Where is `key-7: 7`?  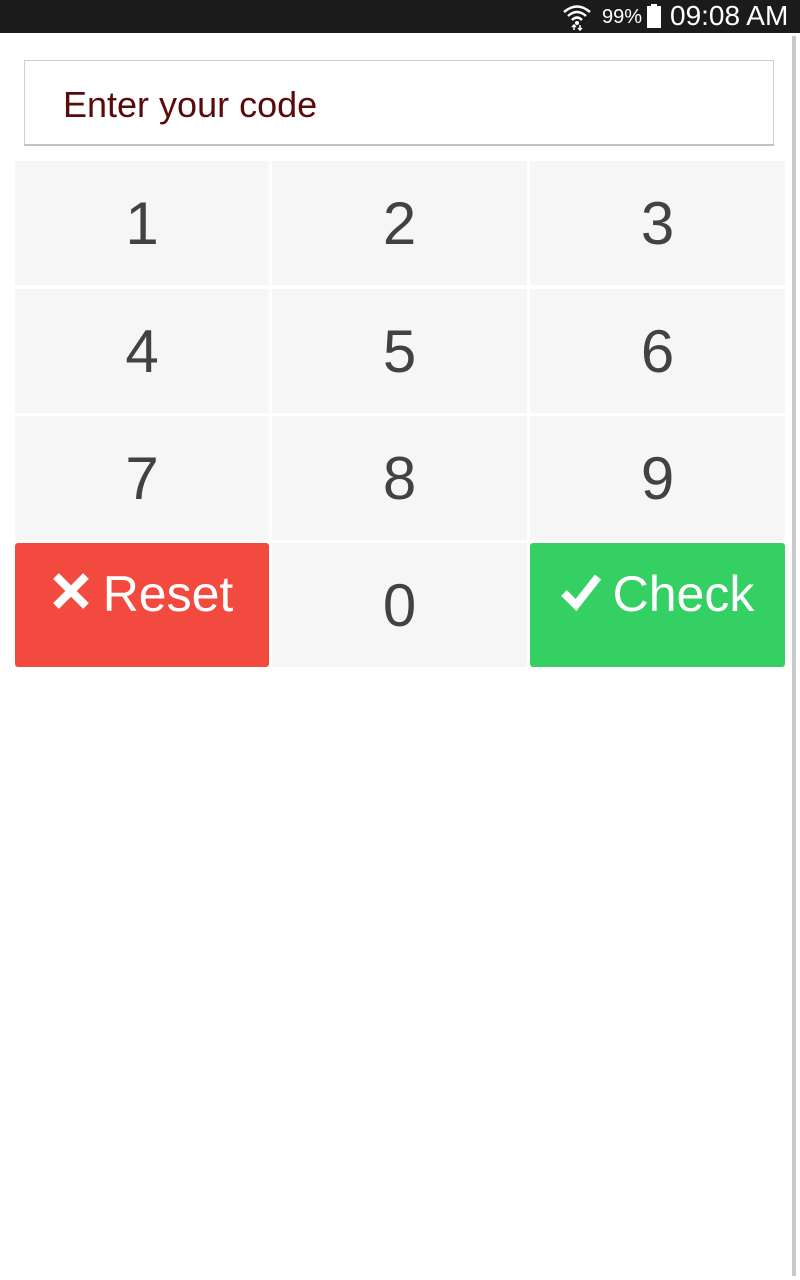 key-7: 7 is located at coordinates (142, 478).